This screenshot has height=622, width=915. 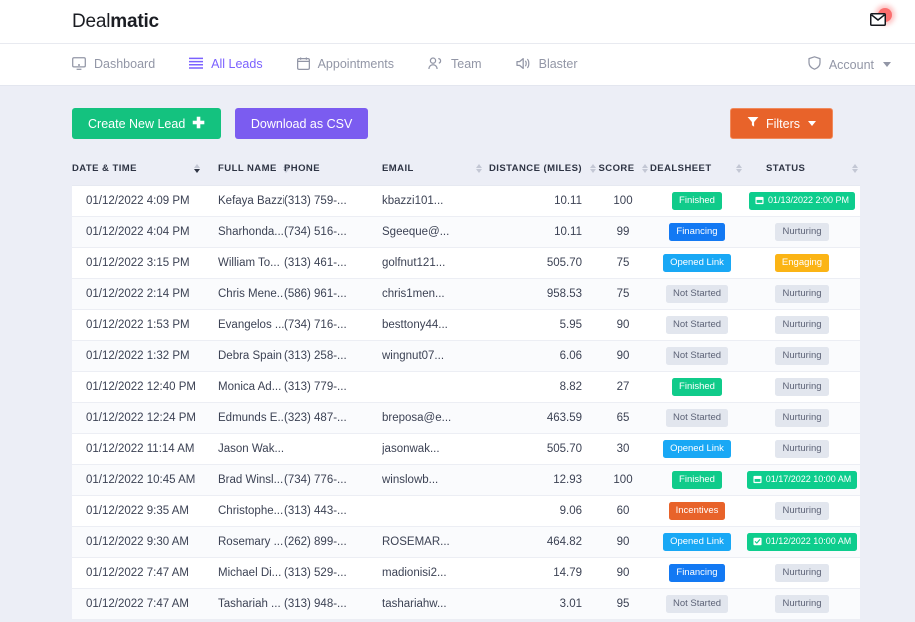 I want to click on cell-distance: 463.59, so click(x=541, y=418).